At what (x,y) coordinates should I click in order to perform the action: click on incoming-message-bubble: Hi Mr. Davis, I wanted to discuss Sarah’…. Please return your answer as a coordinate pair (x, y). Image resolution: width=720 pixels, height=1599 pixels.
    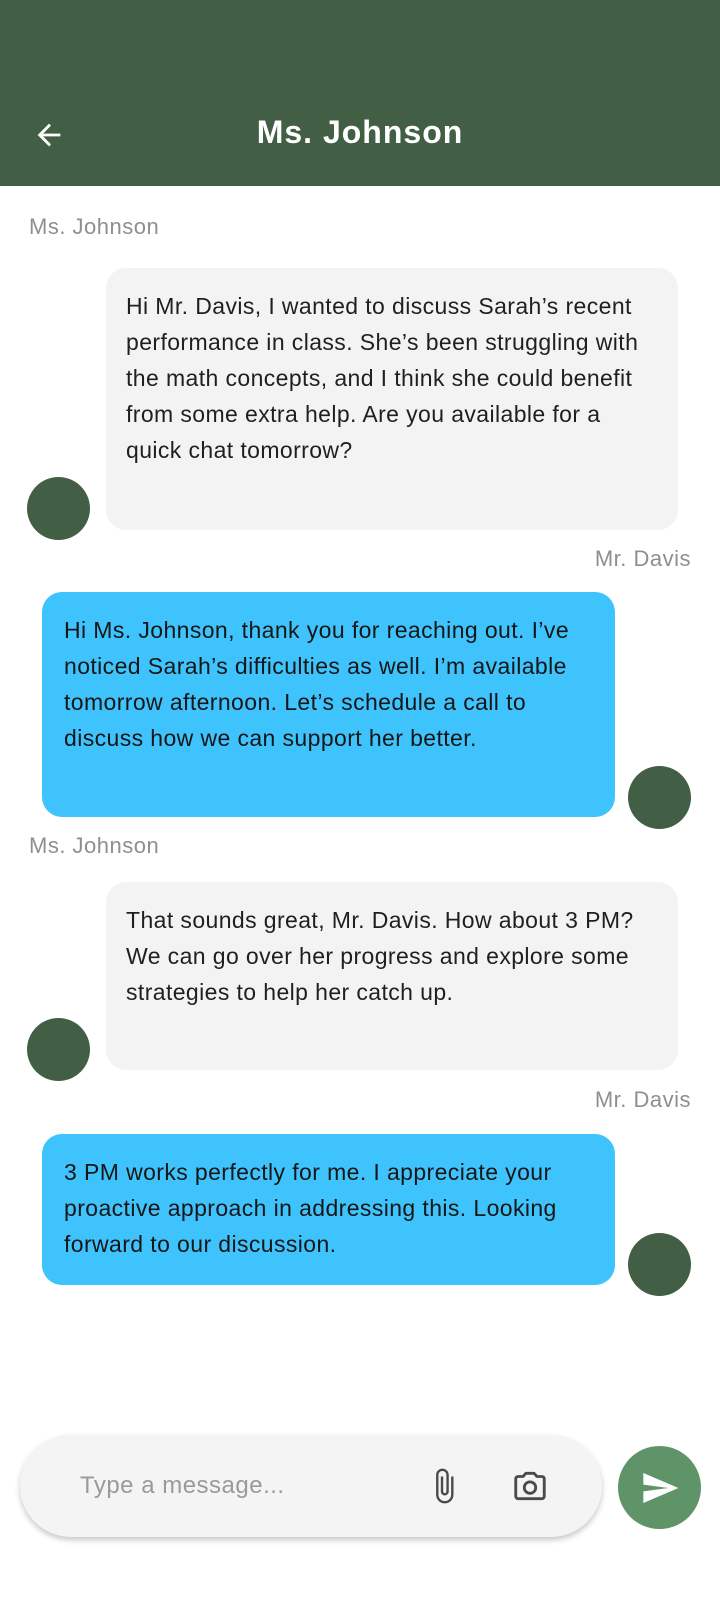
    Looking at the image, I should click on (392, 399).